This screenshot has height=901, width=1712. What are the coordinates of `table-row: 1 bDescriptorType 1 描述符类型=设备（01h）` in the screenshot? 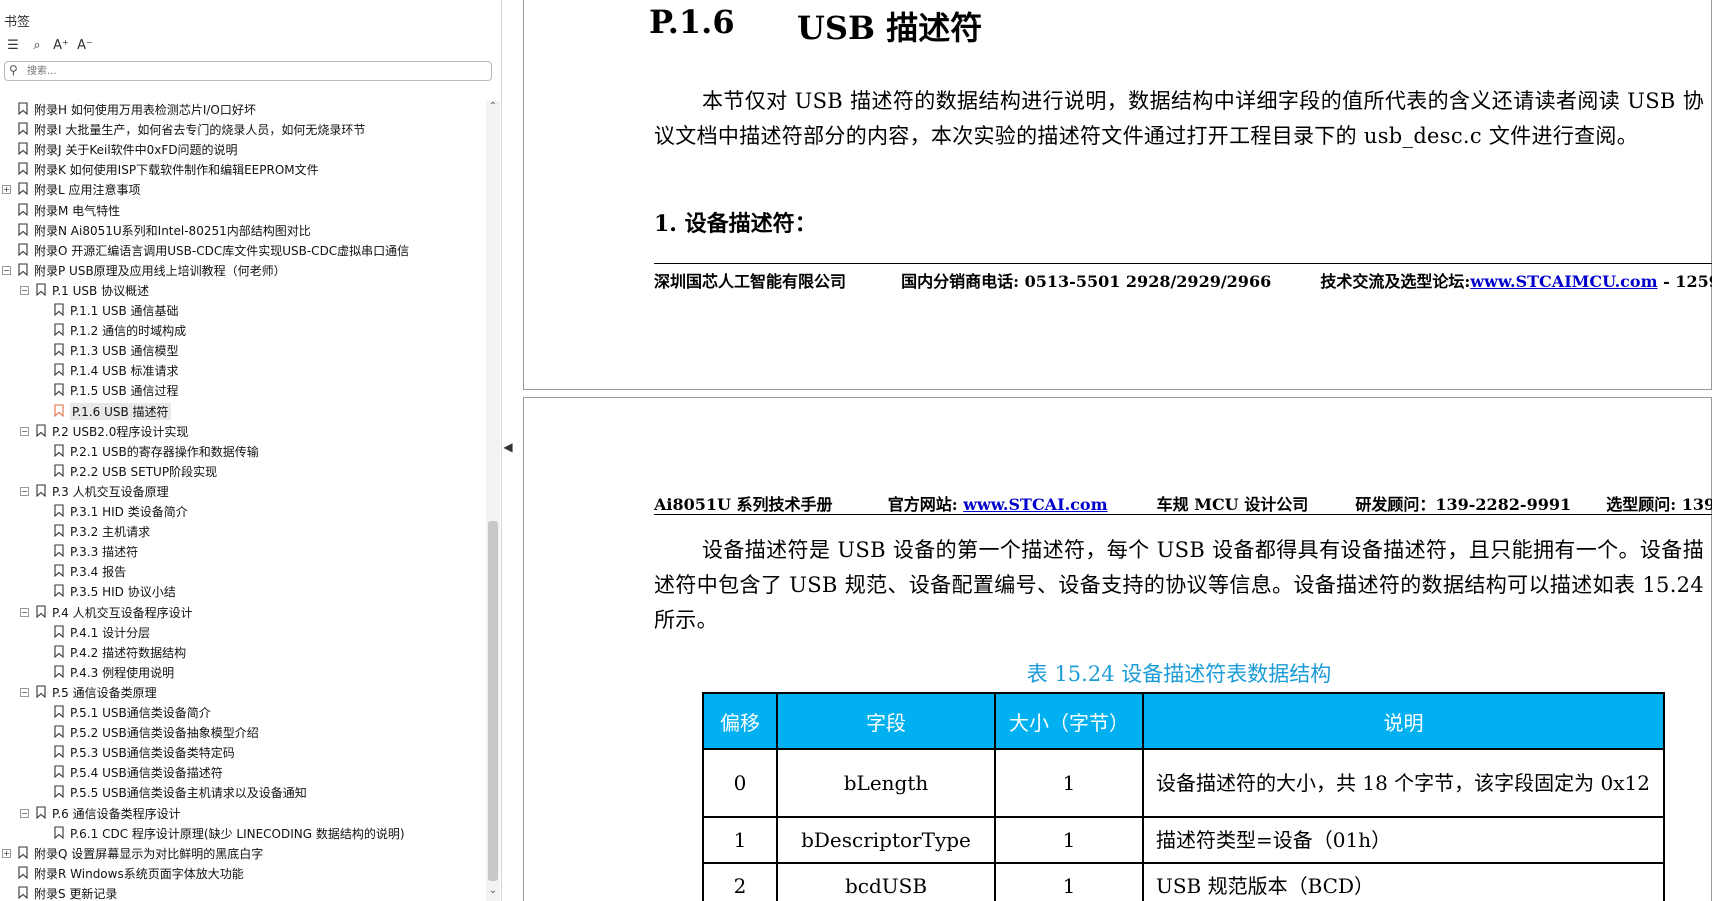 It's located at (1183, 840).